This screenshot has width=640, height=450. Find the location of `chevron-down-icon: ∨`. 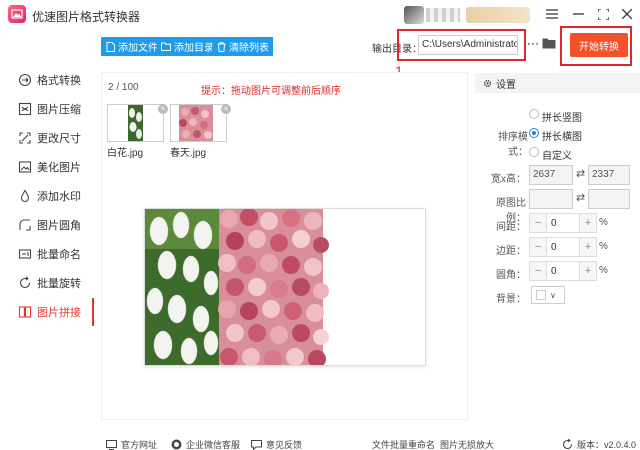

chevron-down-icon: ∨ is located at coordinates (553, 295).